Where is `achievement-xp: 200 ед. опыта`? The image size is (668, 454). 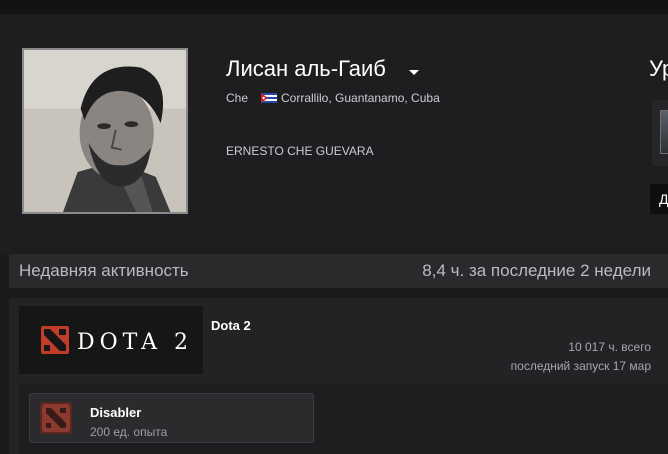 achievement-xp: 200 ед. опыта is located at coordinates (129, 432).